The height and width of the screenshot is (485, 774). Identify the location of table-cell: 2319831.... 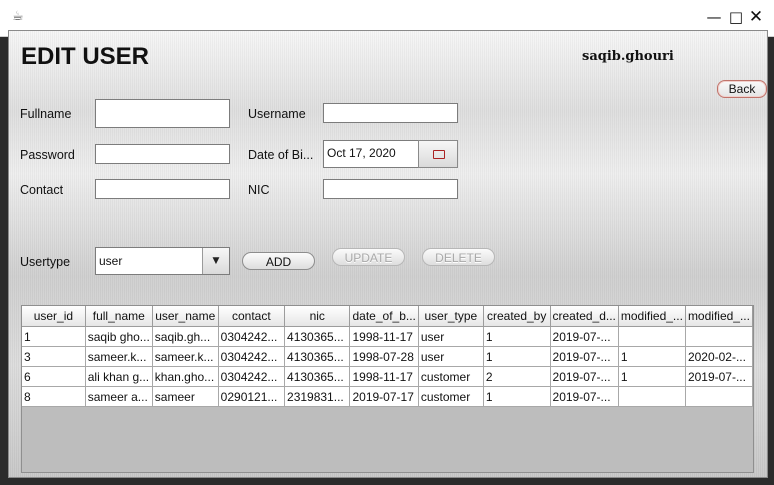
(317, 396).